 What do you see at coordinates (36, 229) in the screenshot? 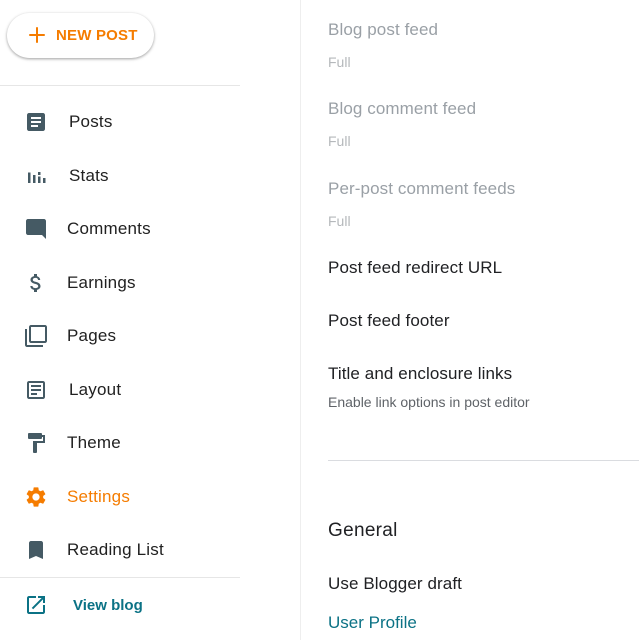
I see `comments-icon` at bounding box center [36, 229].